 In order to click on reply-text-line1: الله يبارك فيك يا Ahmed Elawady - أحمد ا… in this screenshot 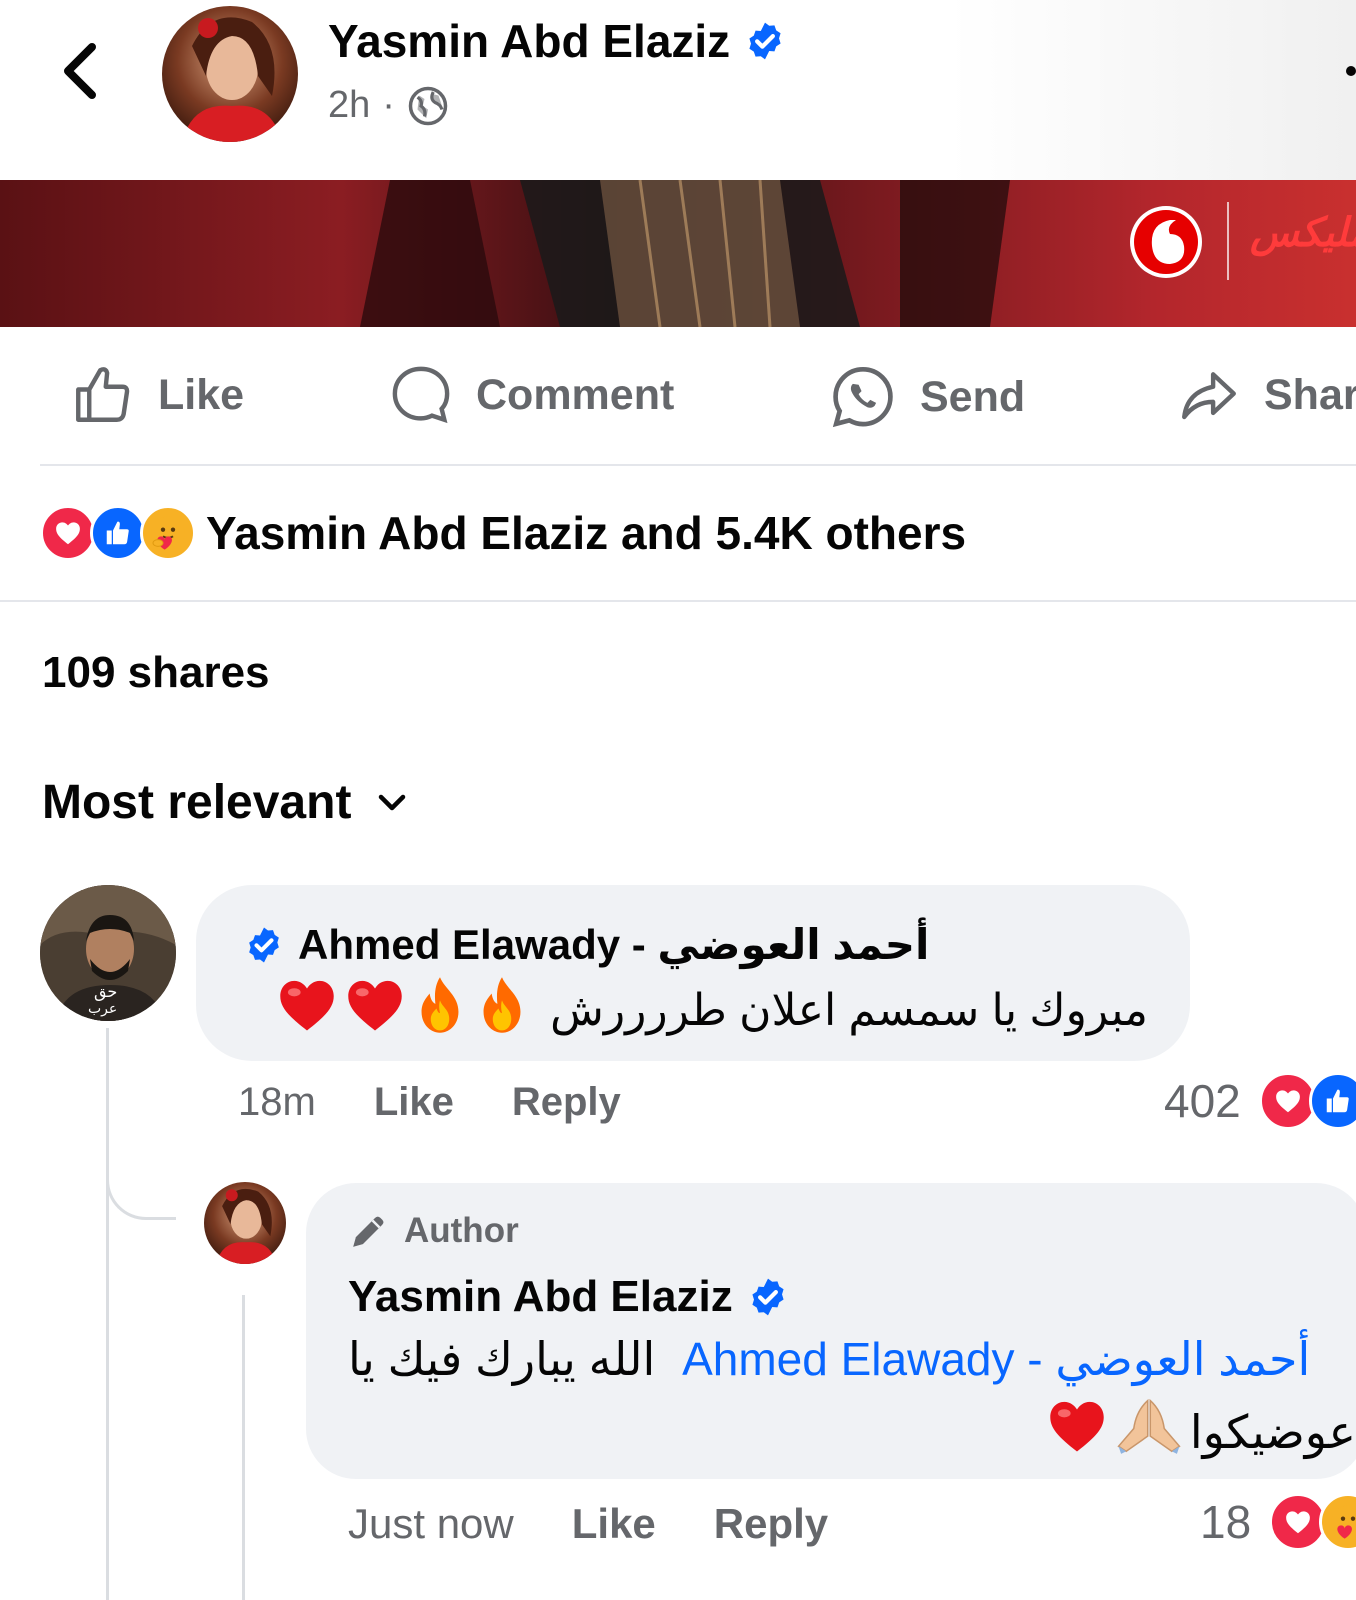, I will do `click(829, 1359)`.